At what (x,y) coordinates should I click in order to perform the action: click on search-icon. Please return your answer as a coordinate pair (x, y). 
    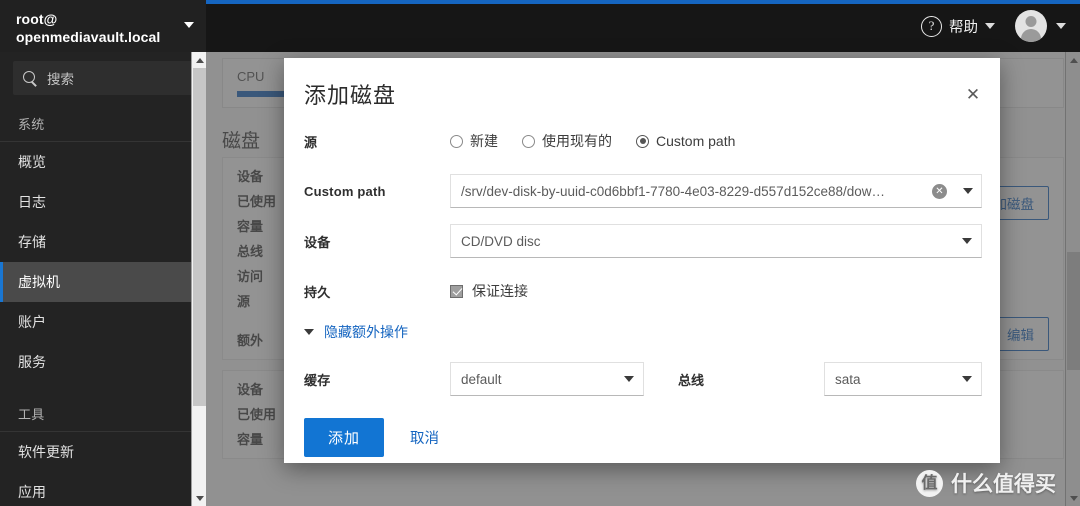
    Looking at the image, I should click on (30, 78).